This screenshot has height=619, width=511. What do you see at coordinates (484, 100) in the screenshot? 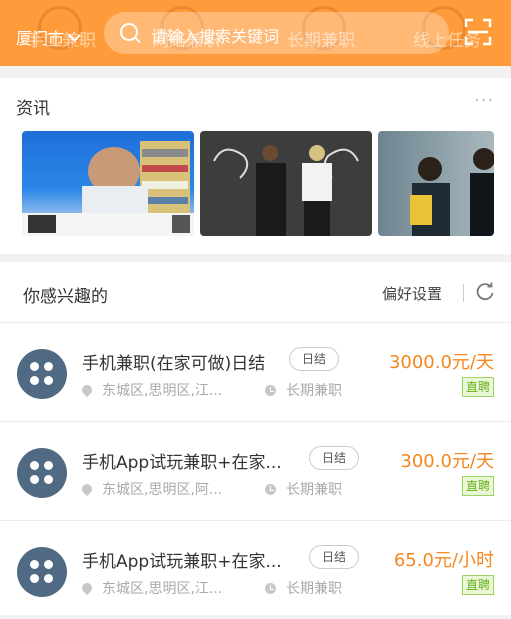
I see `more-icon: ···` at bounding box center [484, 100].